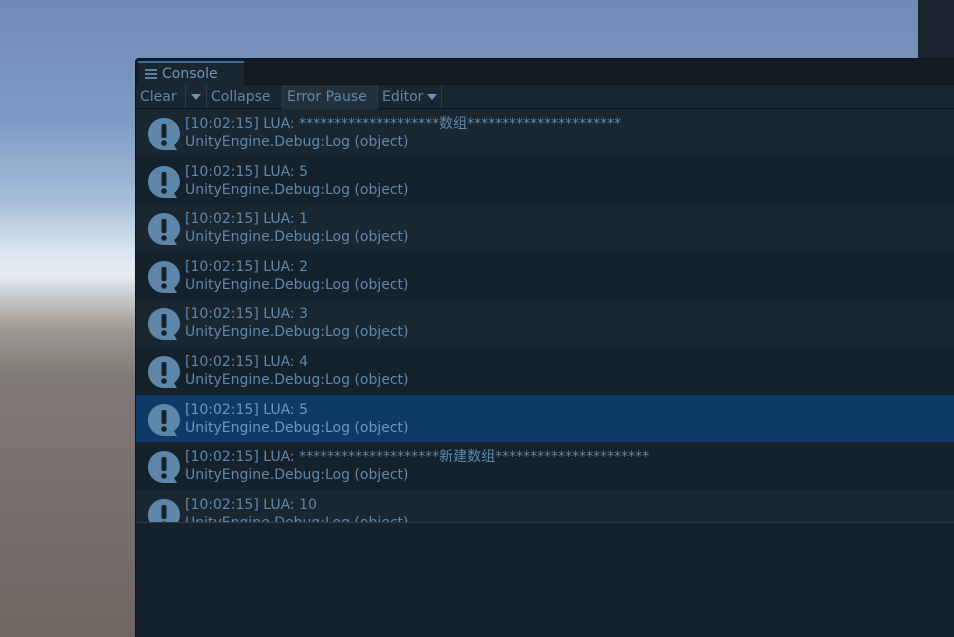  I want to click on error-pause-toggle: Error Pause, so click(330, 97).